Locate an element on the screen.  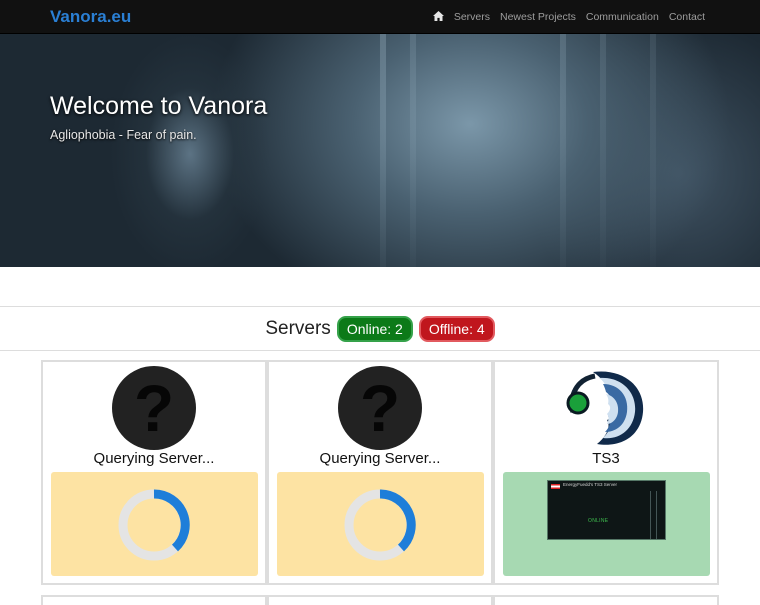
server-icon-wrap is located at coordinates (606, 409).